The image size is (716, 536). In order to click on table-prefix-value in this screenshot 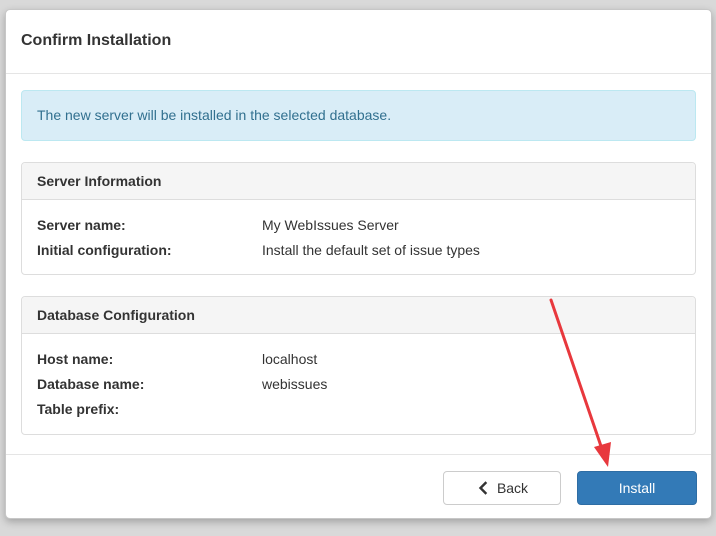, I will do `click(471, 413)`.